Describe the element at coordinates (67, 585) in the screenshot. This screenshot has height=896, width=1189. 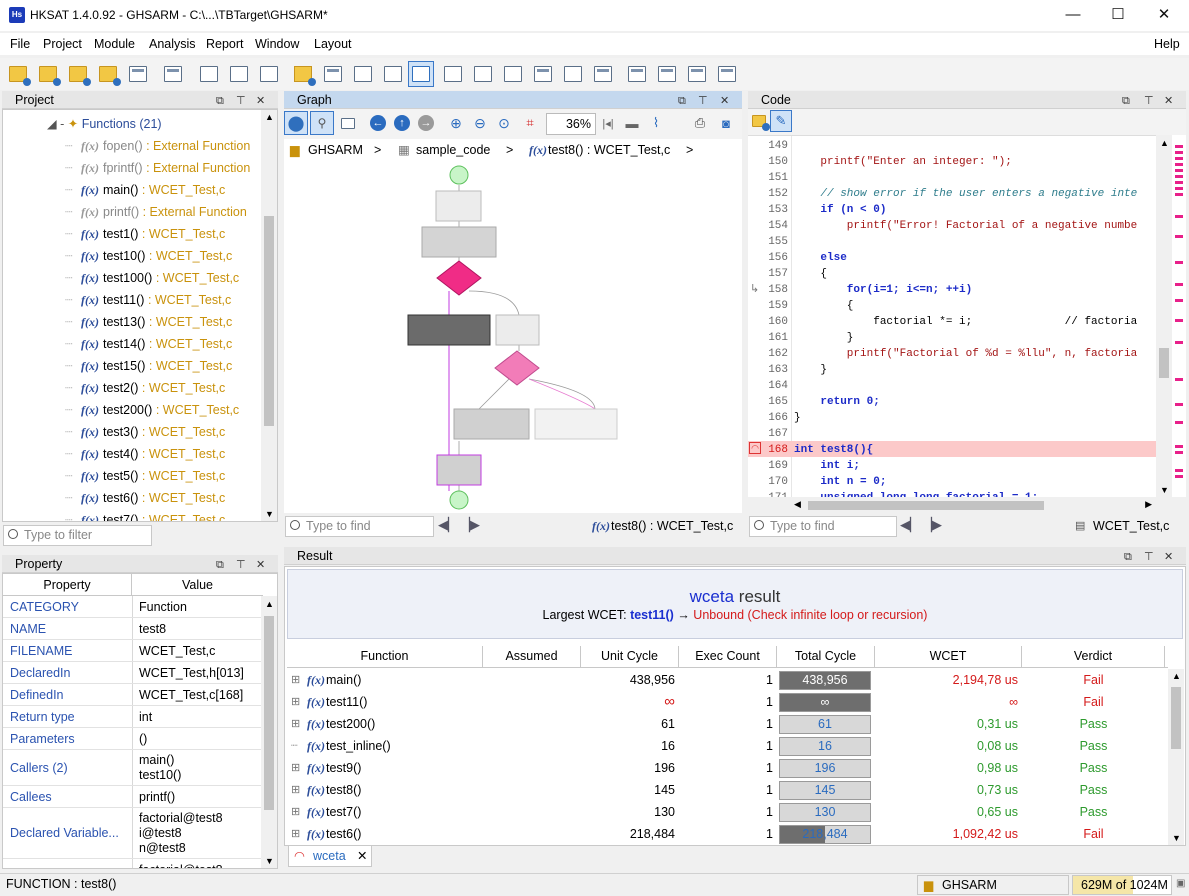
I see `property-col-header: Property` at that location.